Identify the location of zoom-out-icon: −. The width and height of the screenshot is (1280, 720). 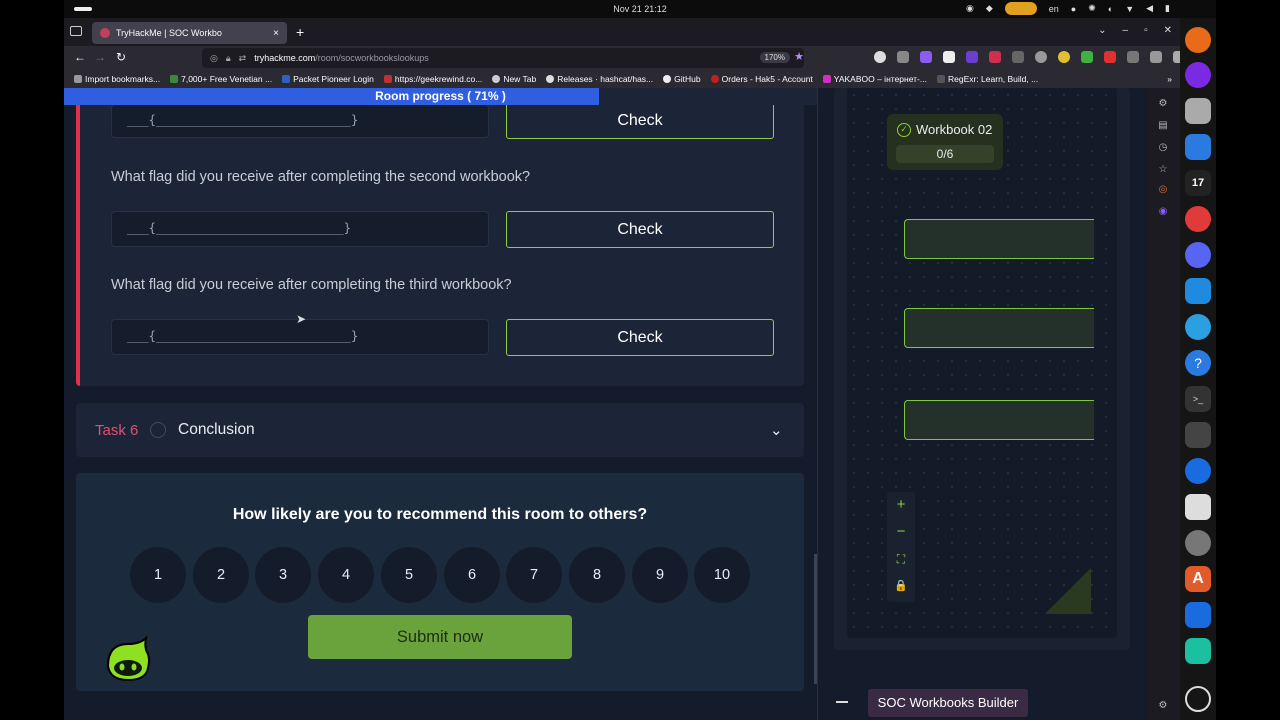
(901, 532).